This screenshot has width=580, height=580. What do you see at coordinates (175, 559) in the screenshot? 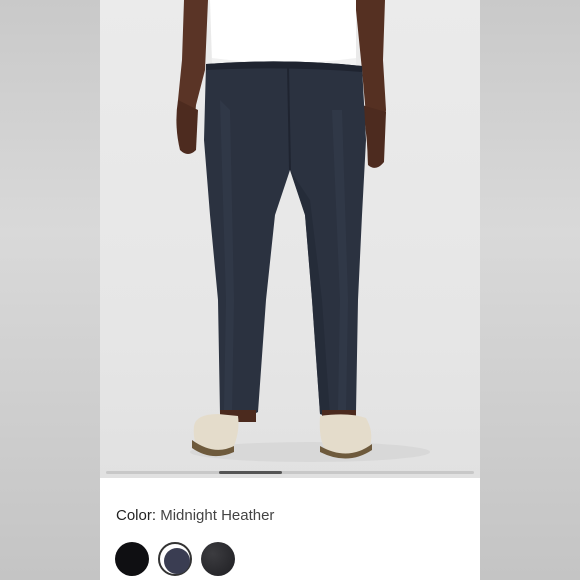
I see `swatch-midnight-heather` at bounding box center [175, 559].